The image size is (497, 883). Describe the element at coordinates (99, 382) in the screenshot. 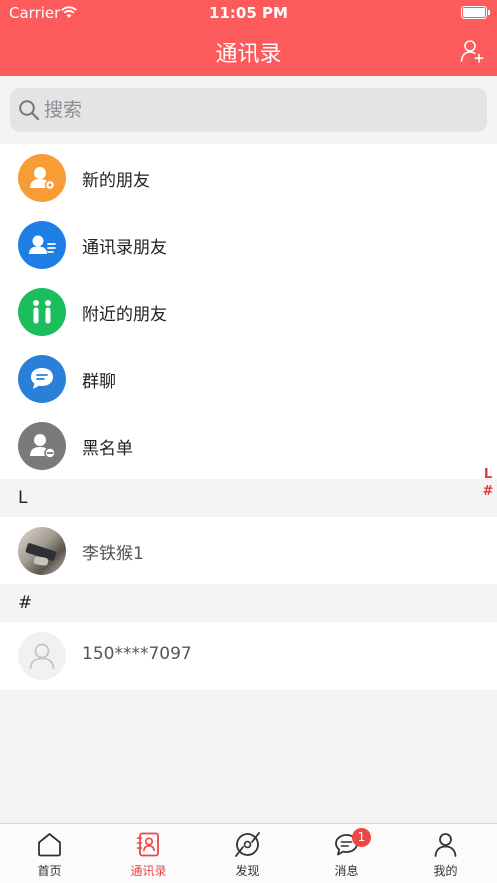

I see `menu-item-label: 群聊` at that location.